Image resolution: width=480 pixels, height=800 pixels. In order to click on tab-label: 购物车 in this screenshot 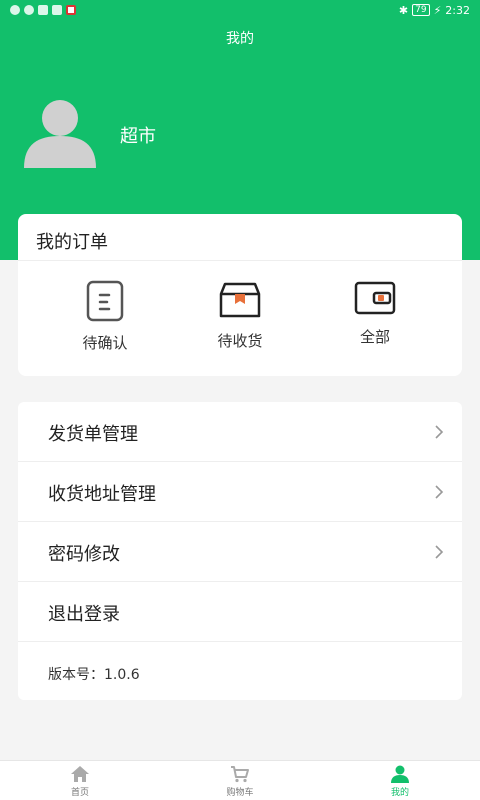, I will do `click(240, 793)`.